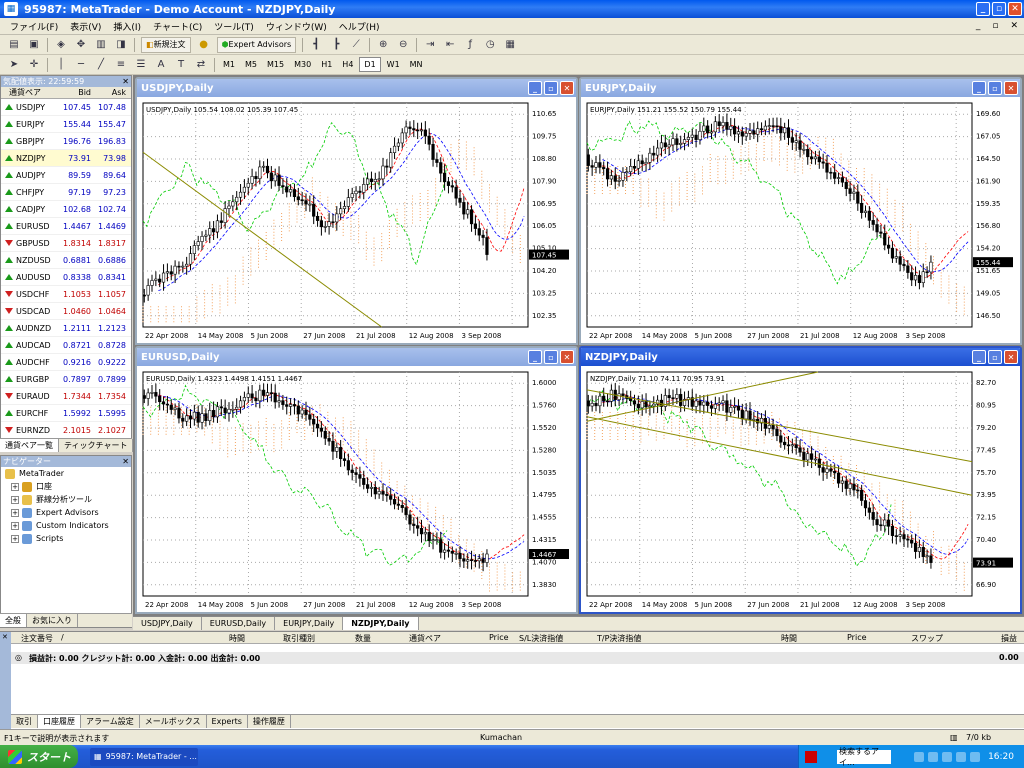  I want to click on menu-help: ヘルプ(H), so click(359, 26).